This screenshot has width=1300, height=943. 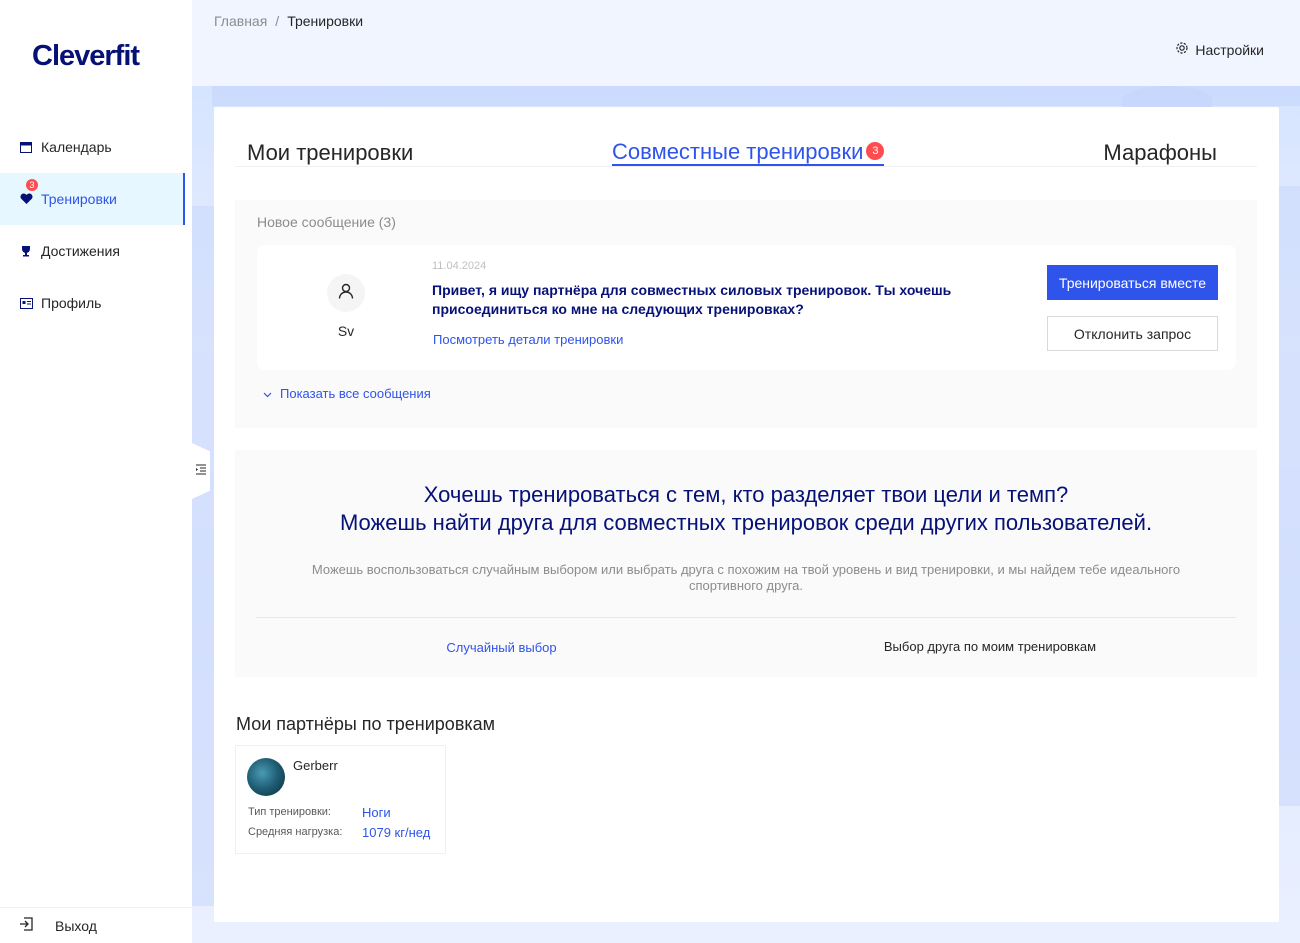 I want to click on show-all-label: Показать все сообщения, so click(x=355, y=393).